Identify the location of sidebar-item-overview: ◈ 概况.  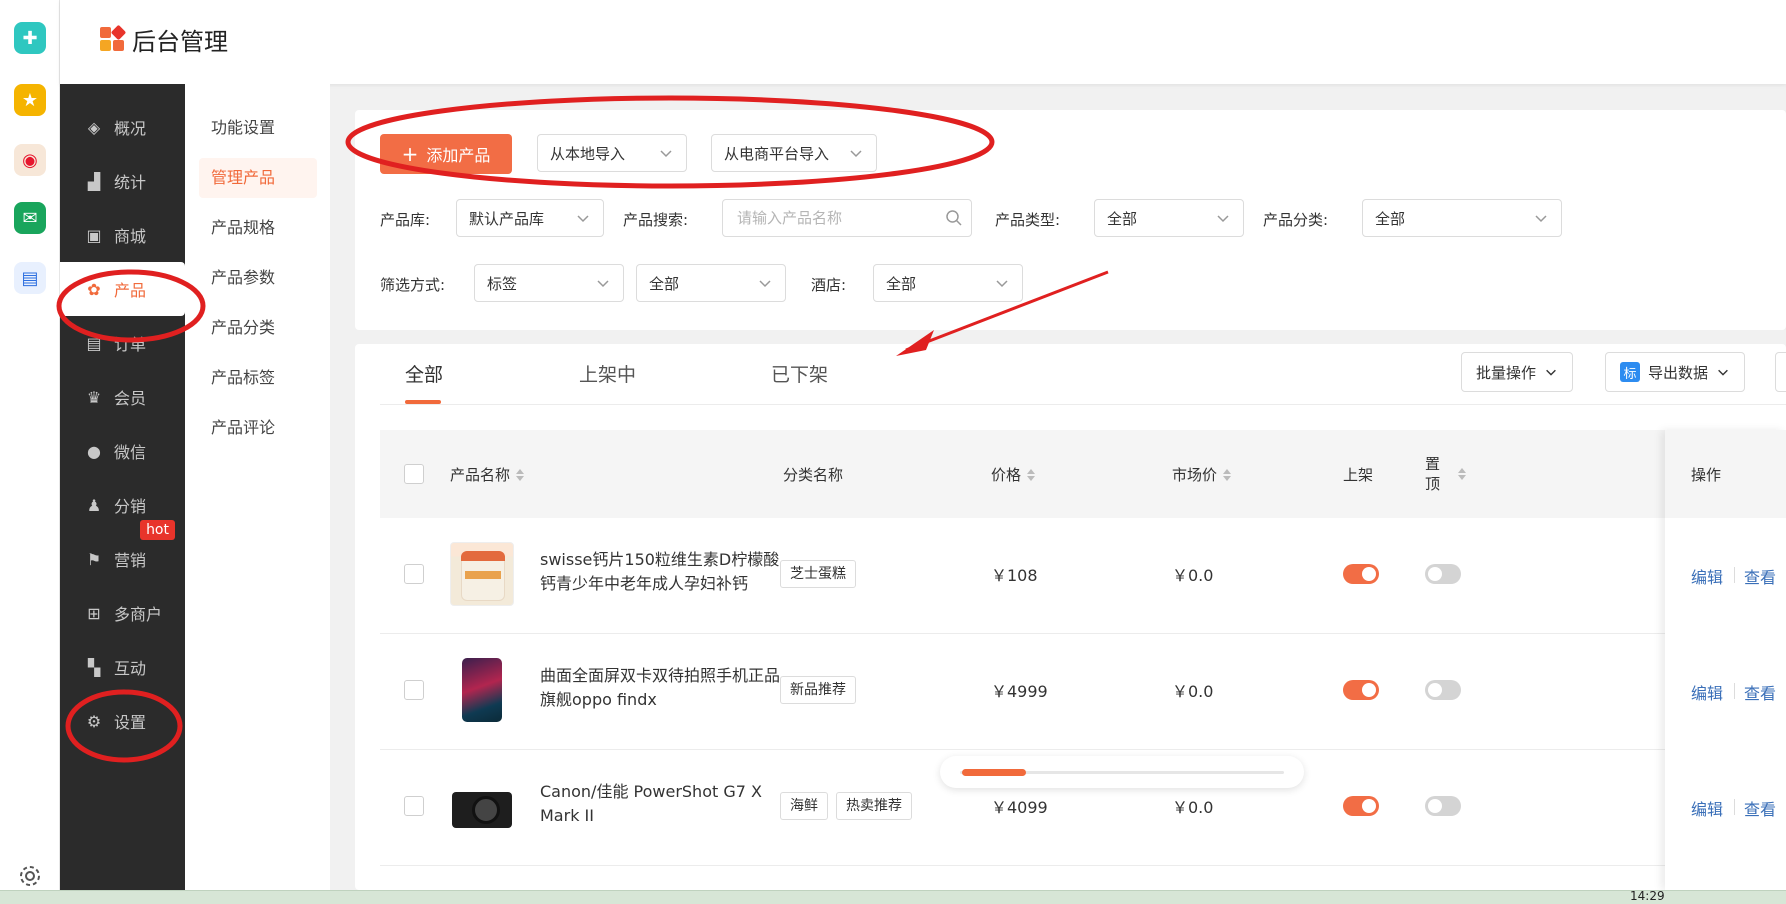
(122, 127).